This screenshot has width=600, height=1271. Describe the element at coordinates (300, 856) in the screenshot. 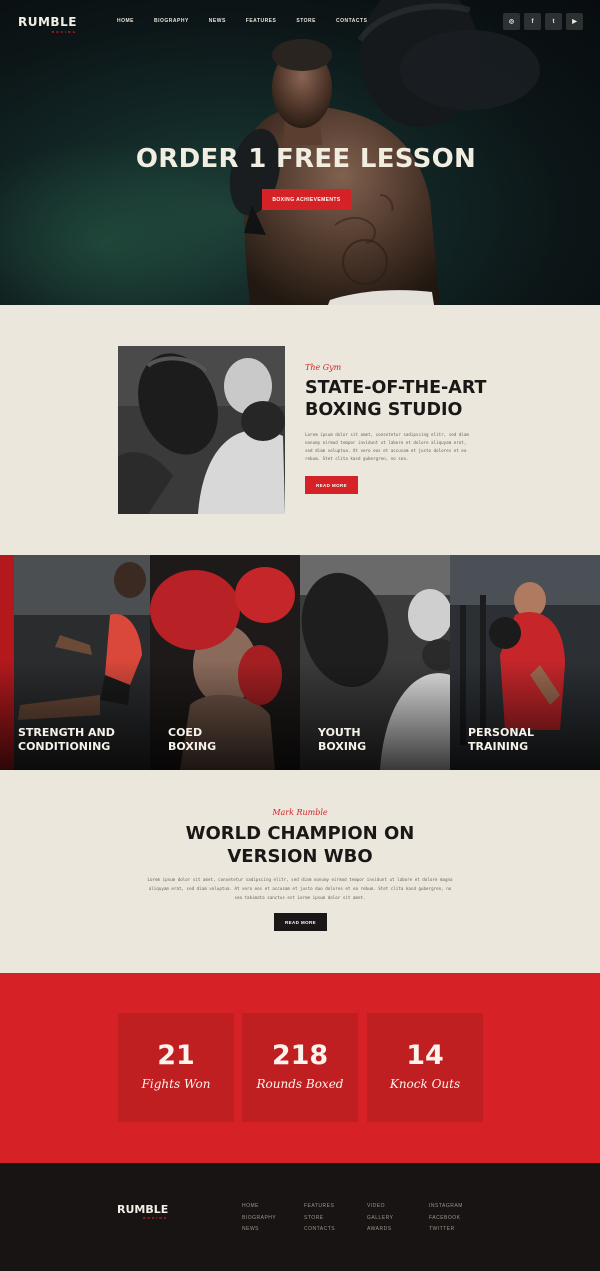

I see `champion-title-line2: VERSION WBO` at that location.